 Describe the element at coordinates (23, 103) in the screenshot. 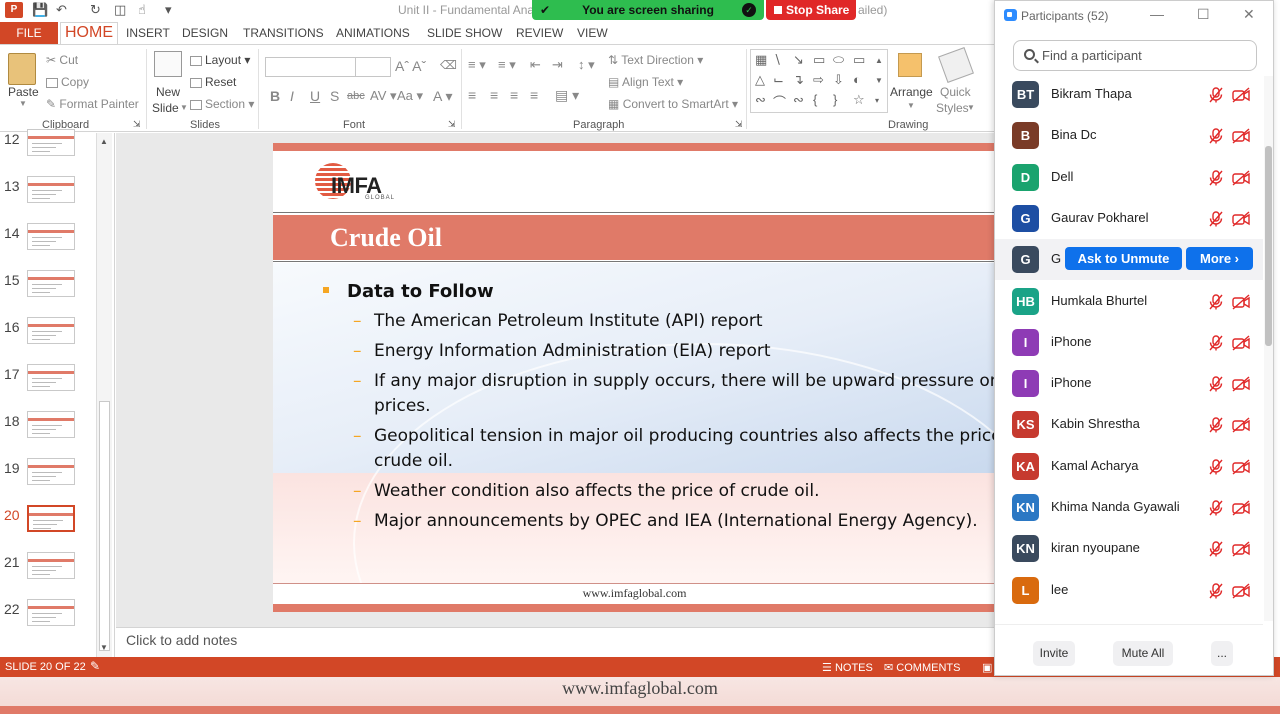

I see `paste-dropdown-icon: ▼` at that location.